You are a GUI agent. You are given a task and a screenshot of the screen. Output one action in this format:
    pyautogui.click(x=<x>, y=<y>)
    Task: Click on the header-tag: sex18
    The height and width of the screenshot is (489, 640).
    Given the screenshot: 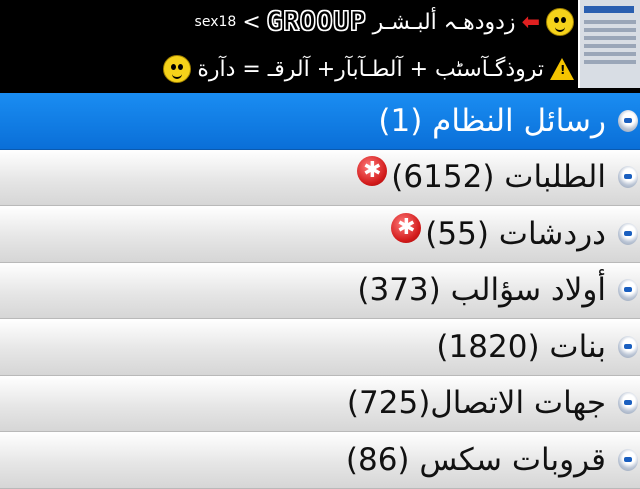 What is the action you would take?
    pyautogui.click(x=215, y=22)
    